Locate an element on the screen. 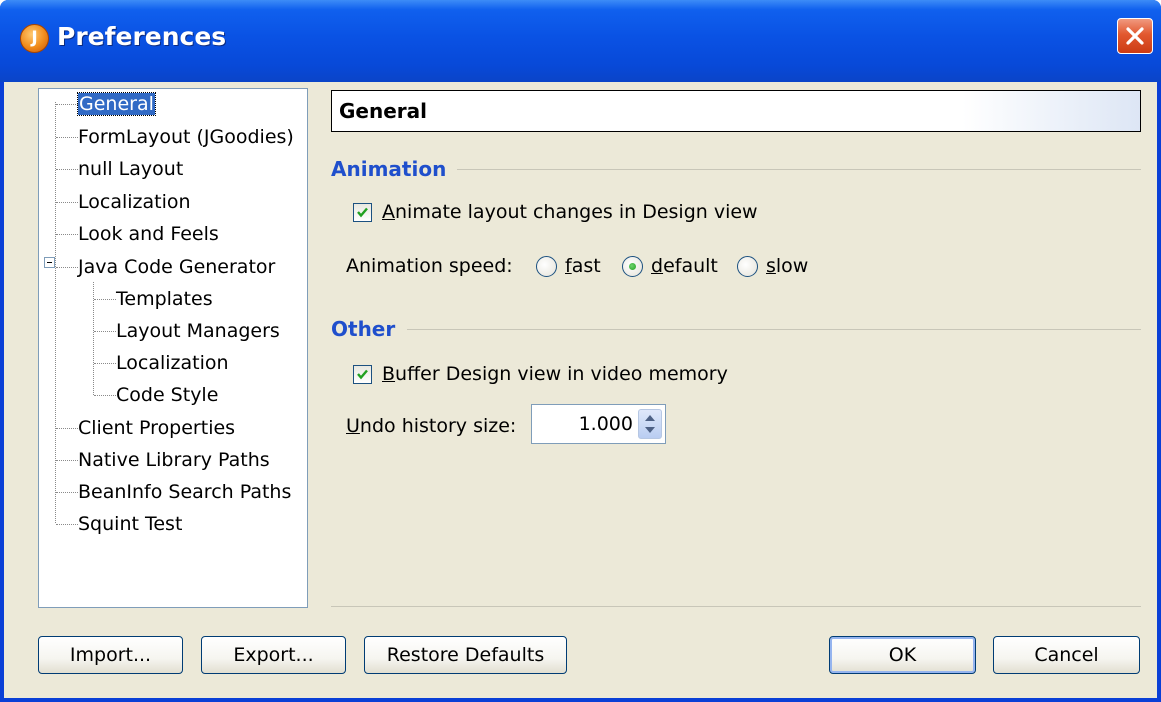 This screenshot has height=702, width=1161. tree-item-label: BeanInfo Search Paths is located at coordinates (185, 492).